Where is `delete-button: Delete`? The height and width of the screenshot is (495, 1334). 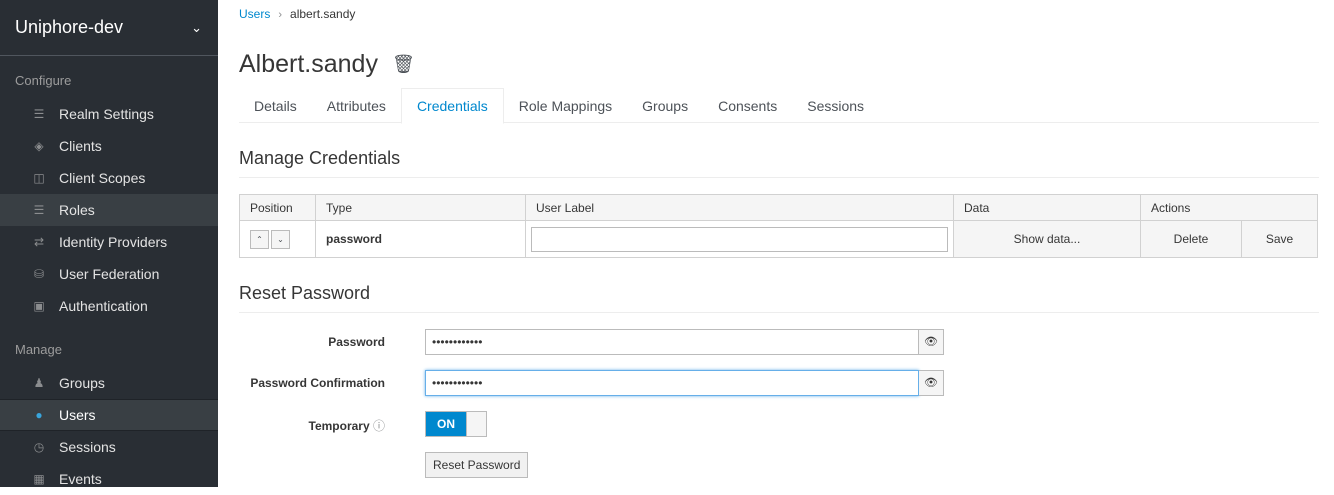
delete-button: Delete is located at coordinates (1191, 239).